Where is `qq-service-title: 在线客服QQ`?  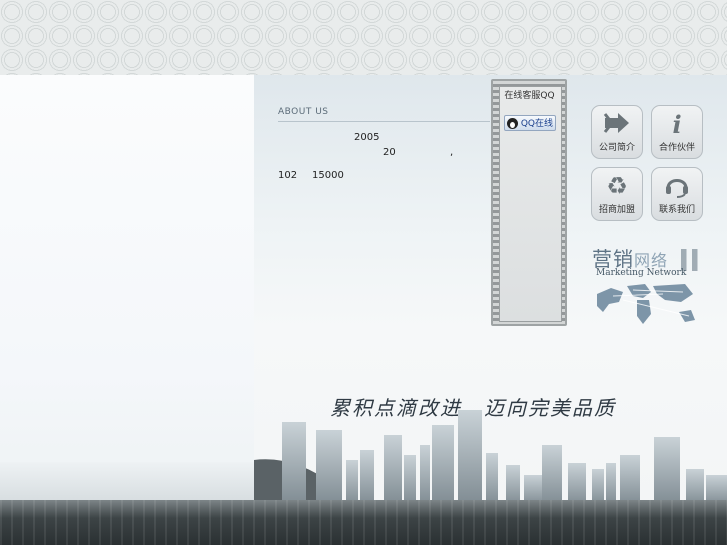 qq-service-title: 在线客服QQ is located at coordinates (529, 96).